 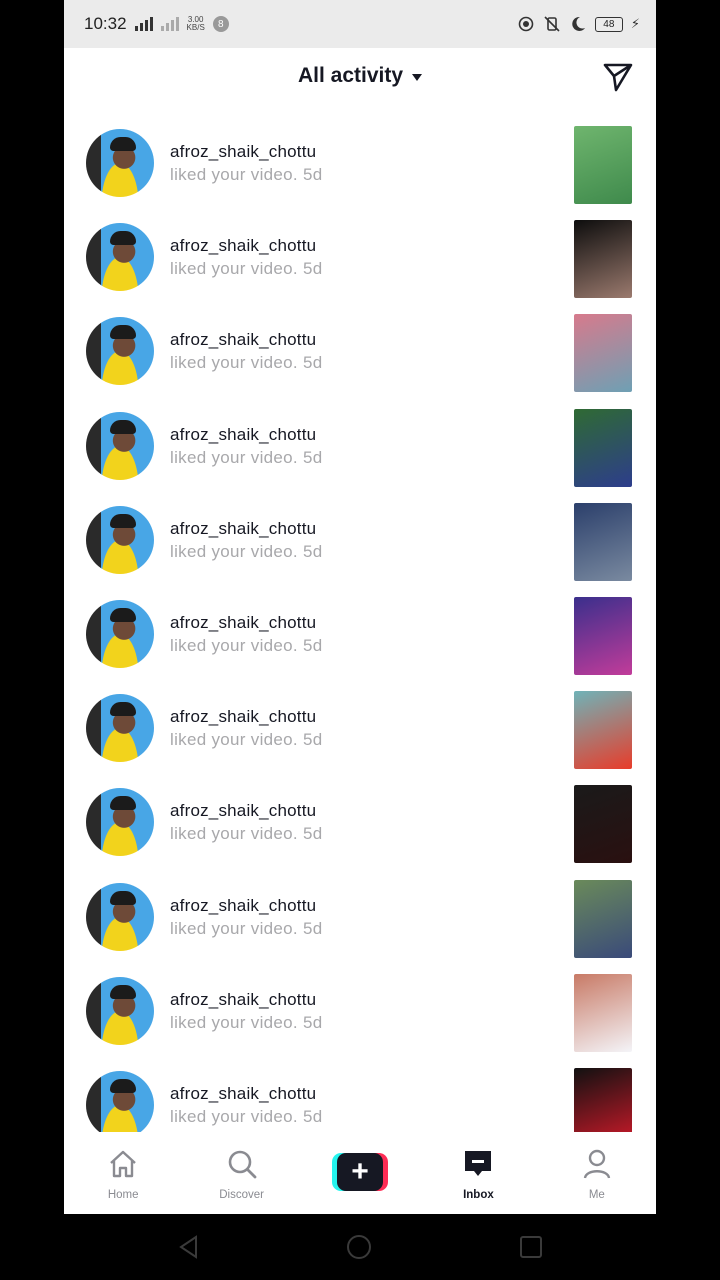 What do you see at coordinates (417, 77) in the screenshot?
I see `caret-down-icon` at bounding box center [417, 77].